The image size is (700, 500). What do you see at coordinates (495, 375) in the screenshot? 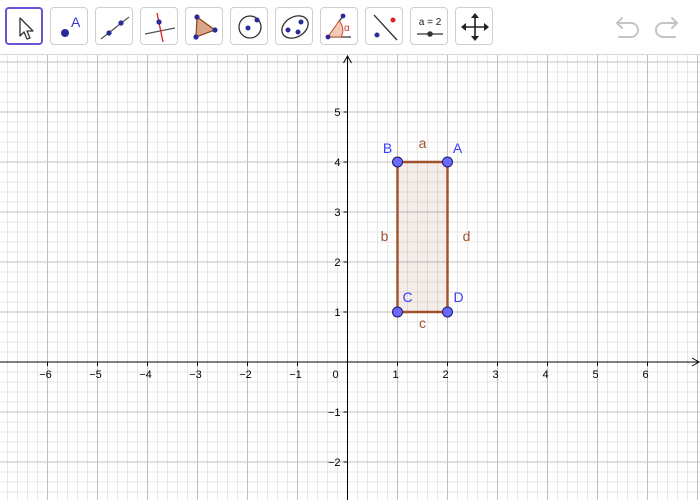
I see `x-tick-label: 3` at bounding box center [495, 375].